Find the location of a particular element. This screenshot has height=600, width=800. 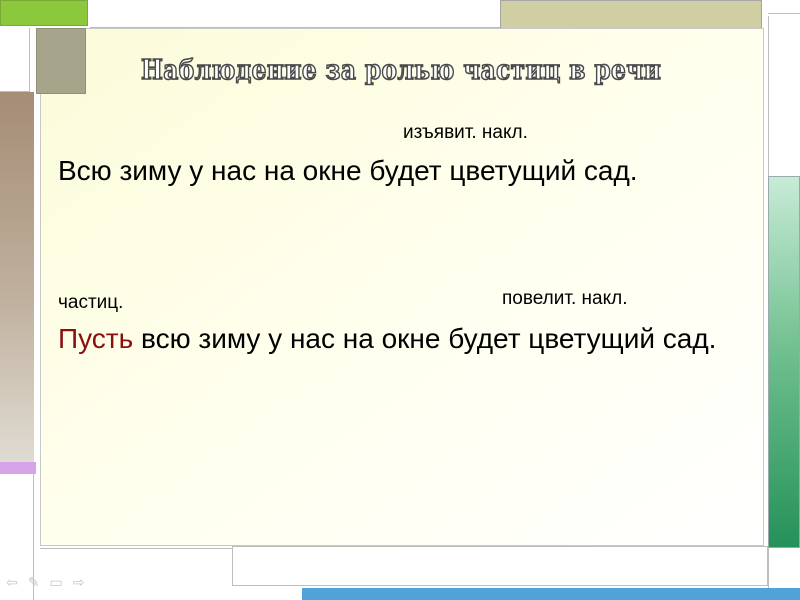

decor-left-lavender is located at coordinates (18, 468).